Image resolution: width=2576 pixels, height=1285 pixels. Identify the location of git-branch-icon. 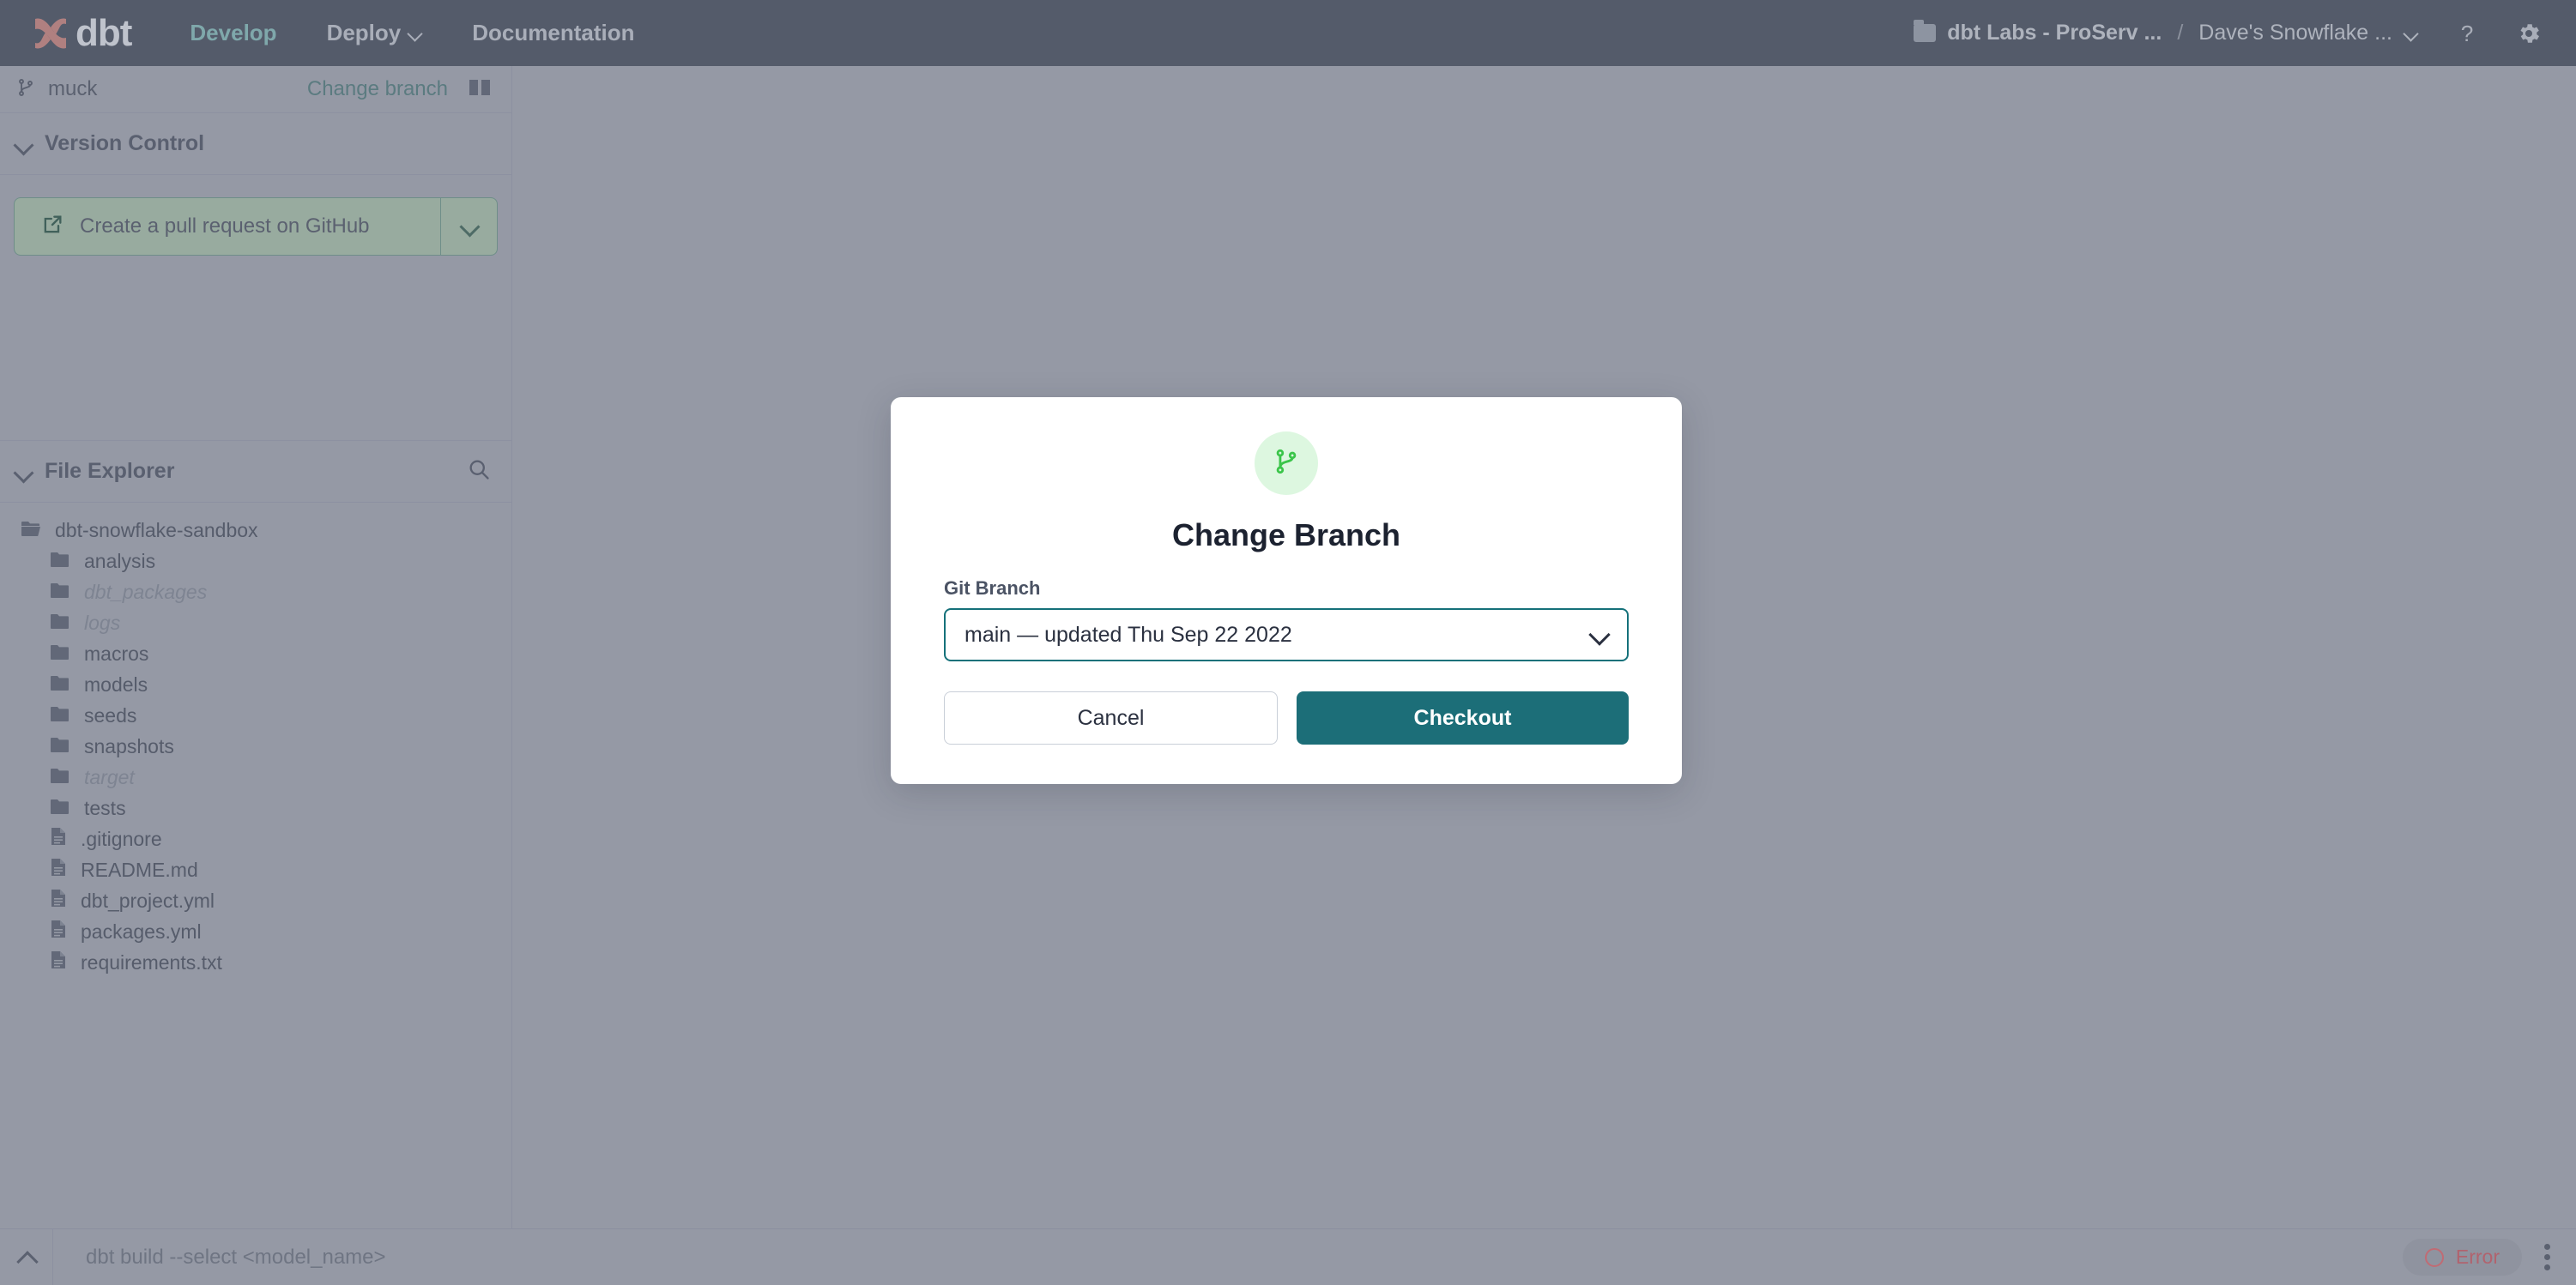
(1286, 463).